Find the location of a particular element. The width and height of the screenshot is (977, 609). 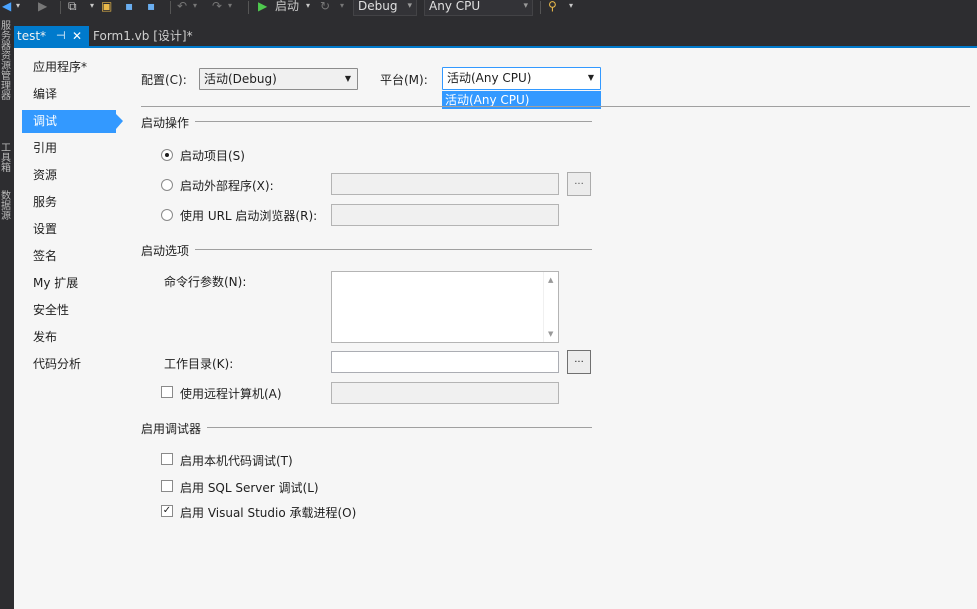

start-url-label: 使用 URL 启动浏览器(R): is located at coordinates (249, 216).